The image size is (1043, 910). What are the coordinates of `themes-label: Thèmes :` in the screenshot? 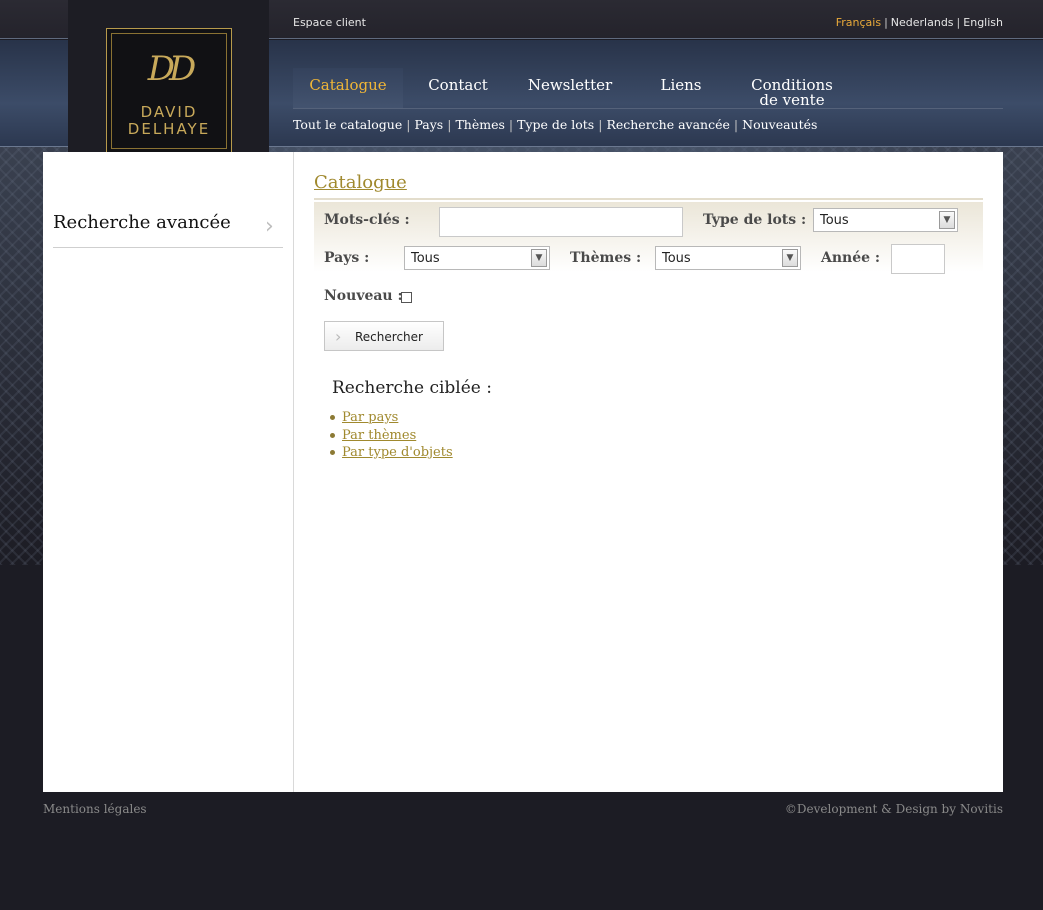 It's located at (606, 258).